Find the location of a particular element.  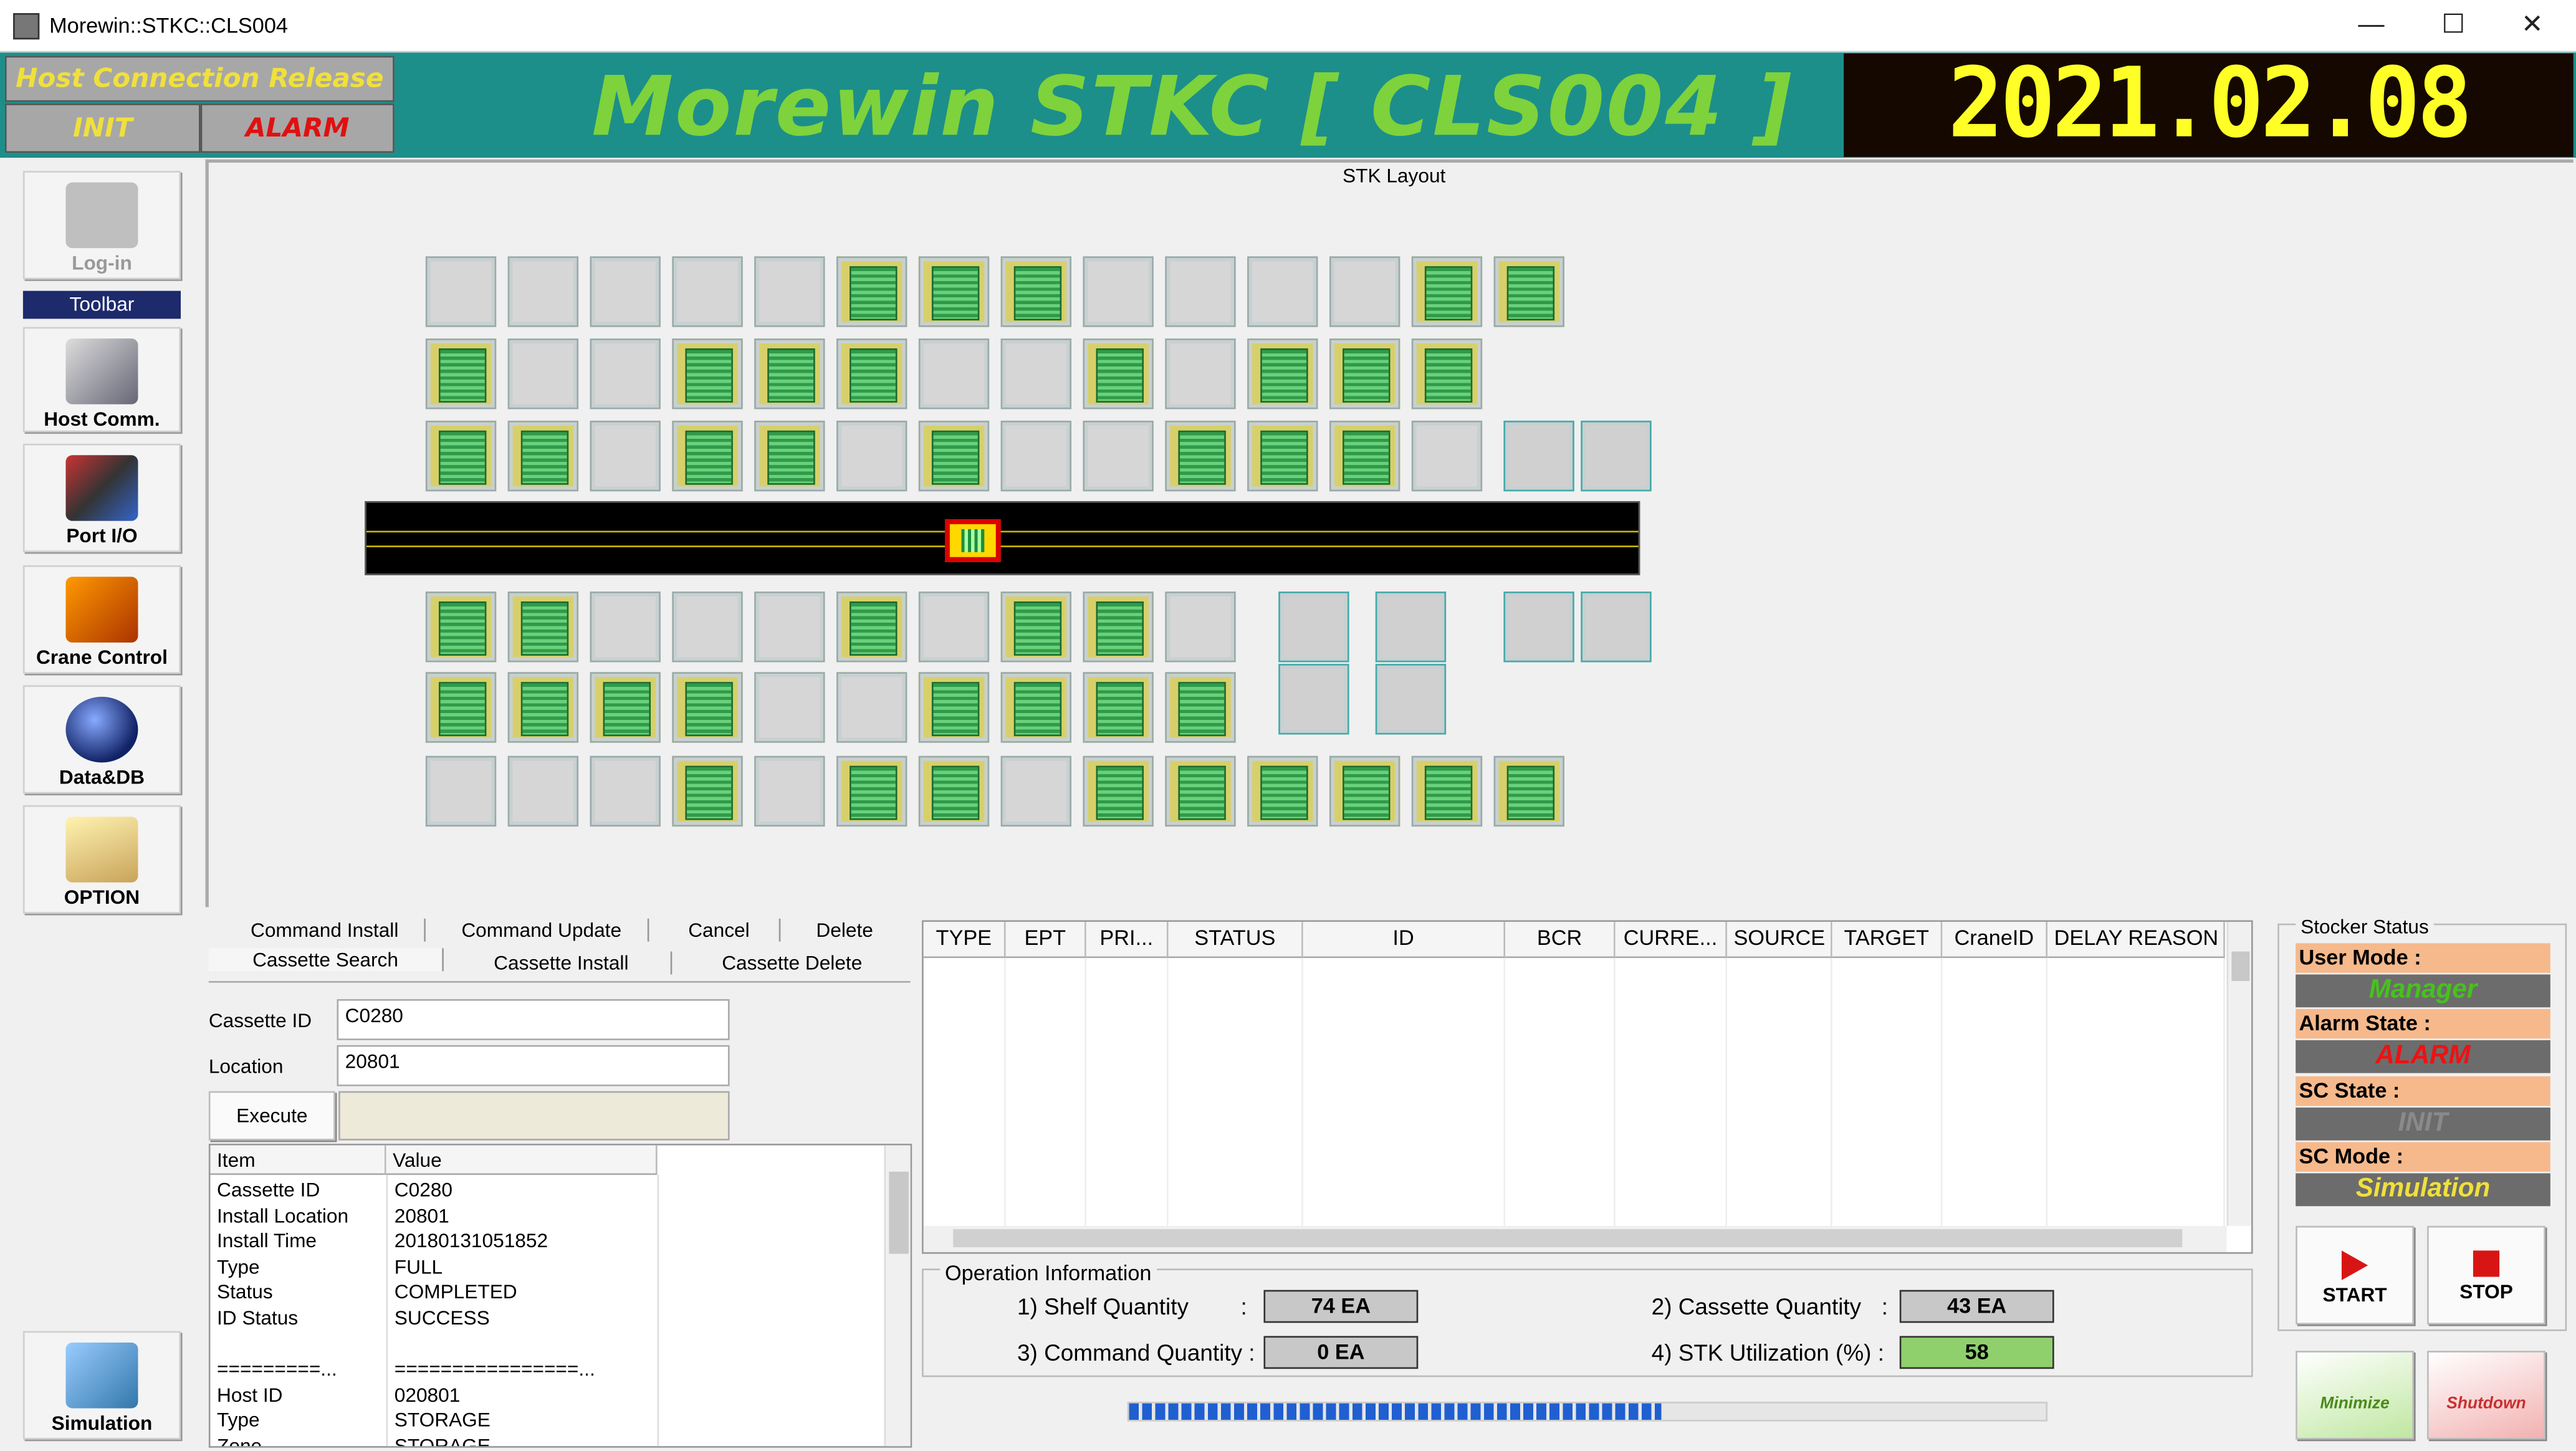

command-column-header: EPT is located at coordinates (1046, 940).